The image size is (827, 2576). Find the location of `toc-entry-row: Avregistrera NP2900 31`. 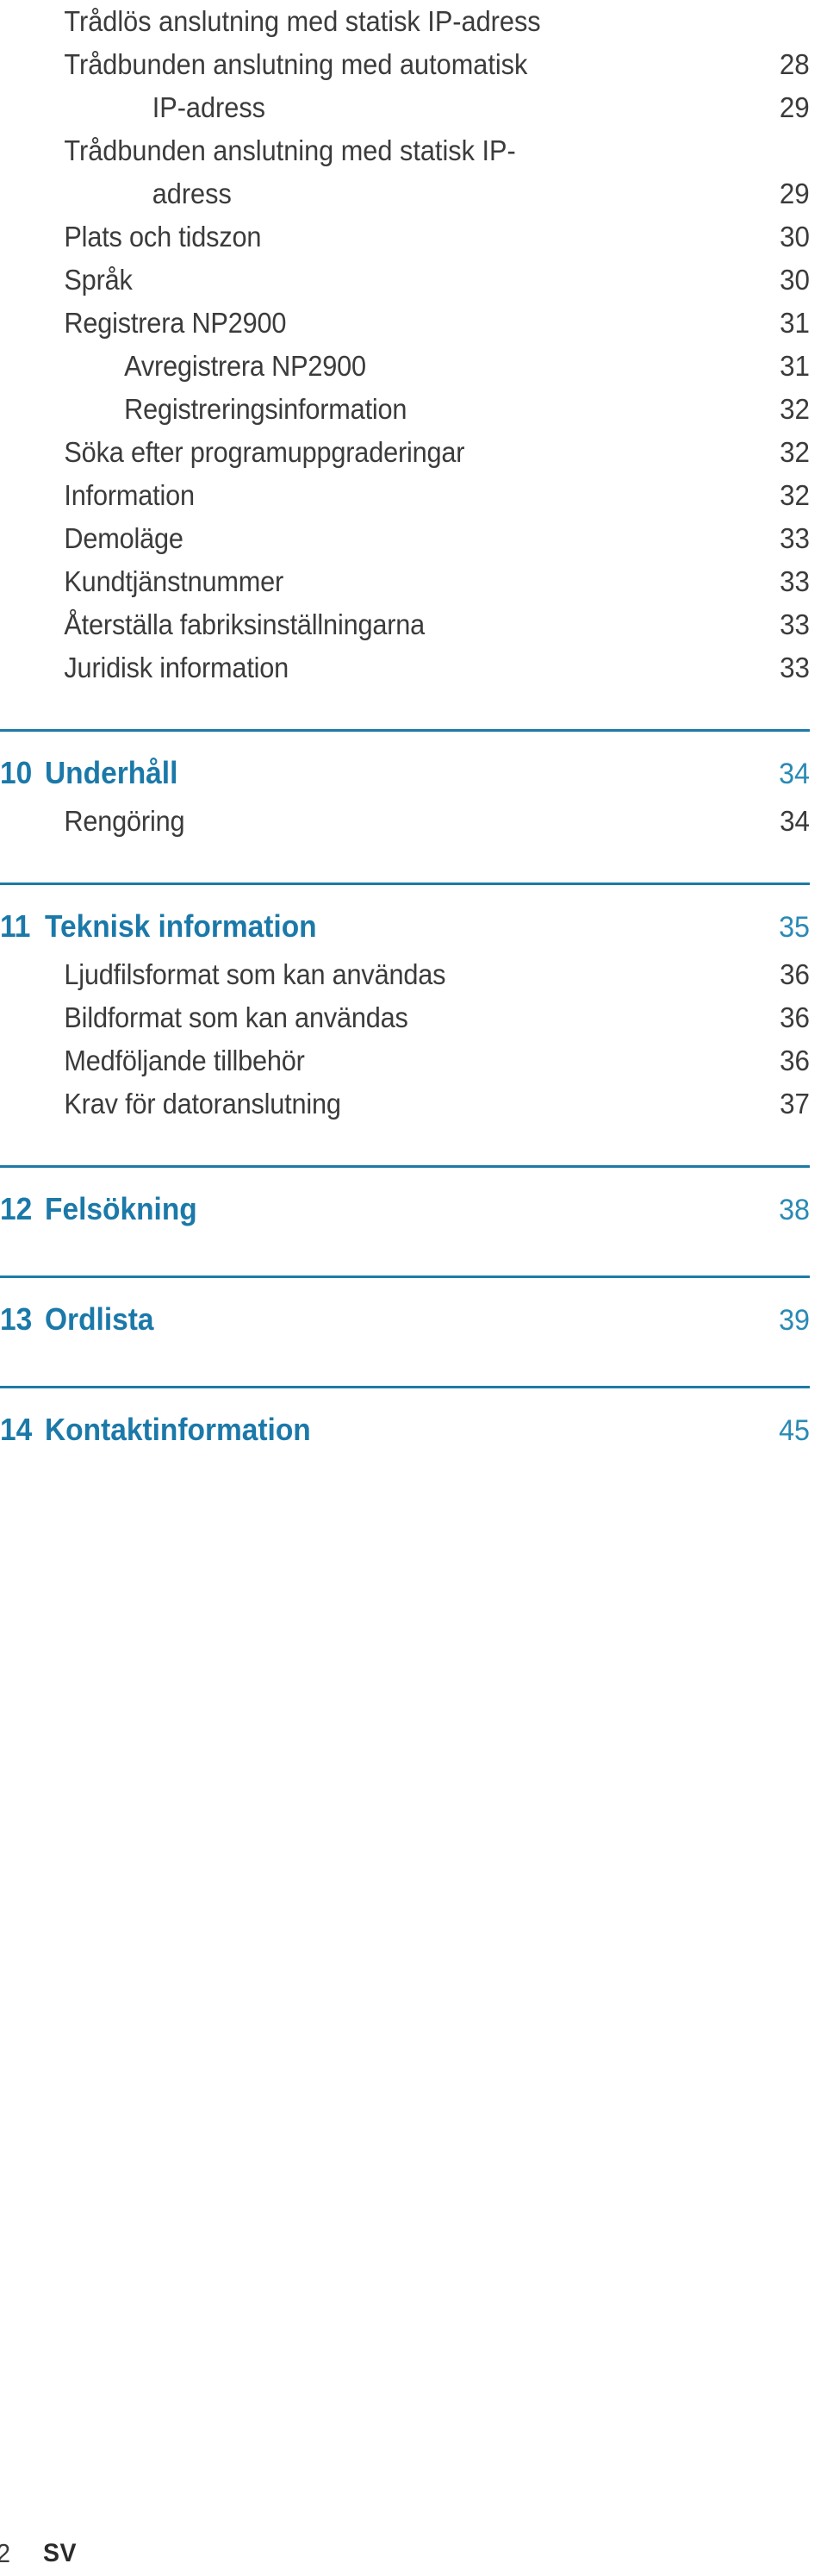

toc-entry-row: Avregistrera NP2900 31 is located at coordinates (405, 366).